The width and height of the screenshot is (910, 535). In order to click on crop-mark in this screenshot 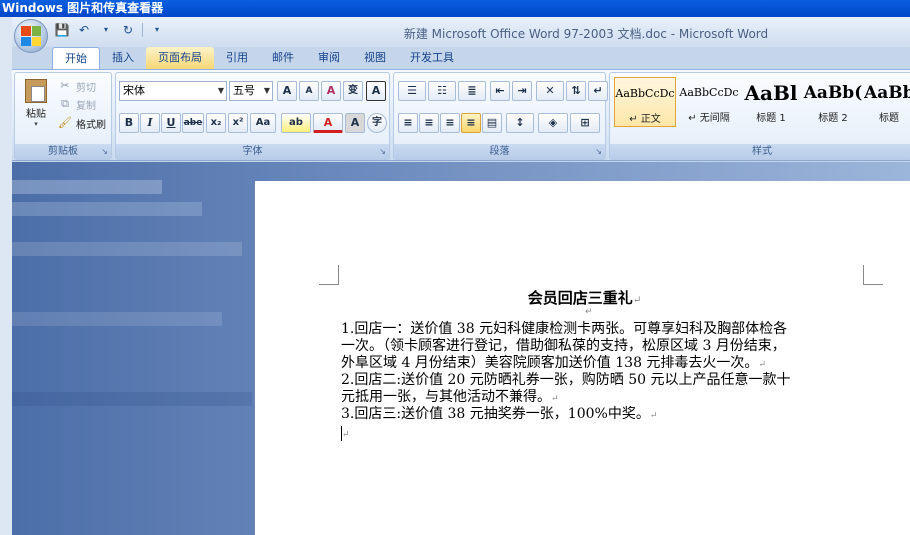, I will do `click(329, 275)`.